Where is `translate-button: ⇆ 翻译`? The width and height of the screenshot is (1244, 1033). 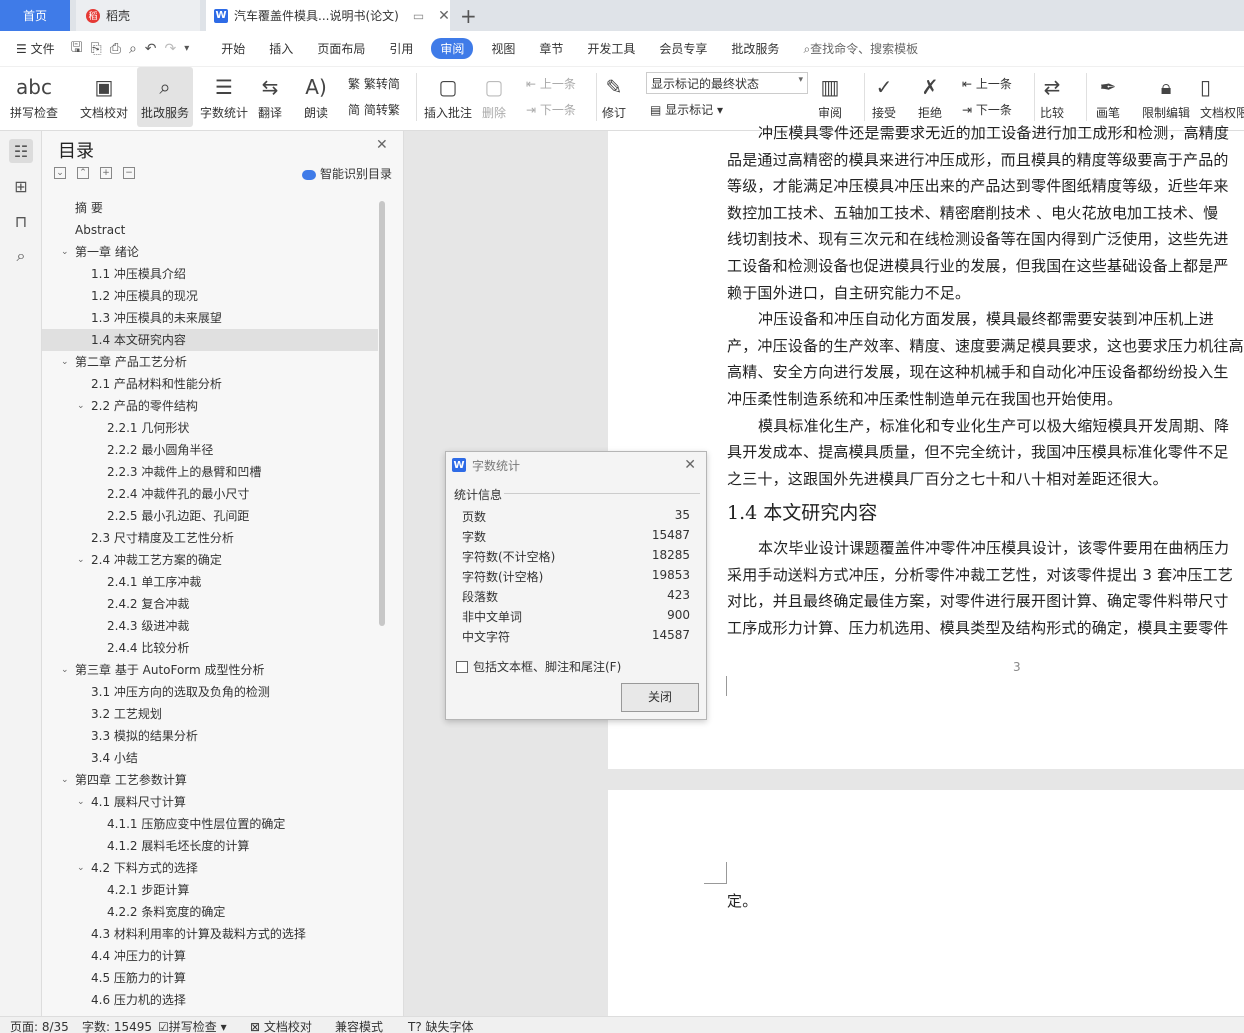
translate-button: ⇆ 翻译 is located at coordinates (270, 97).